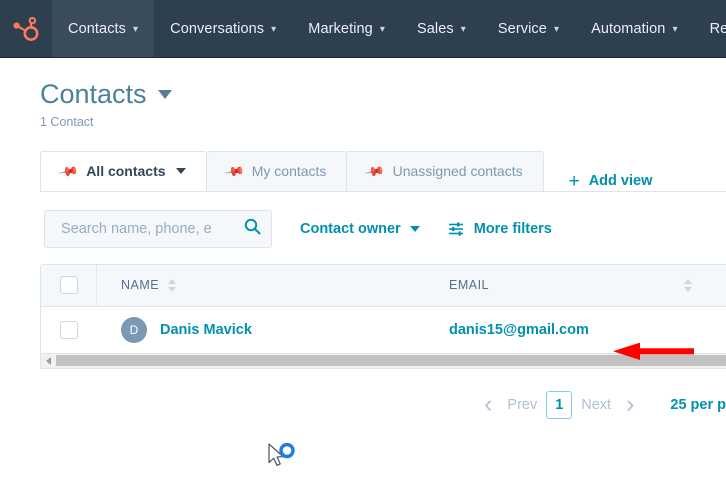 This screenshot has height=500, width=726. Describe the element at coordinates (252, 229) in the screenshot. I see `search-icon` at that location.